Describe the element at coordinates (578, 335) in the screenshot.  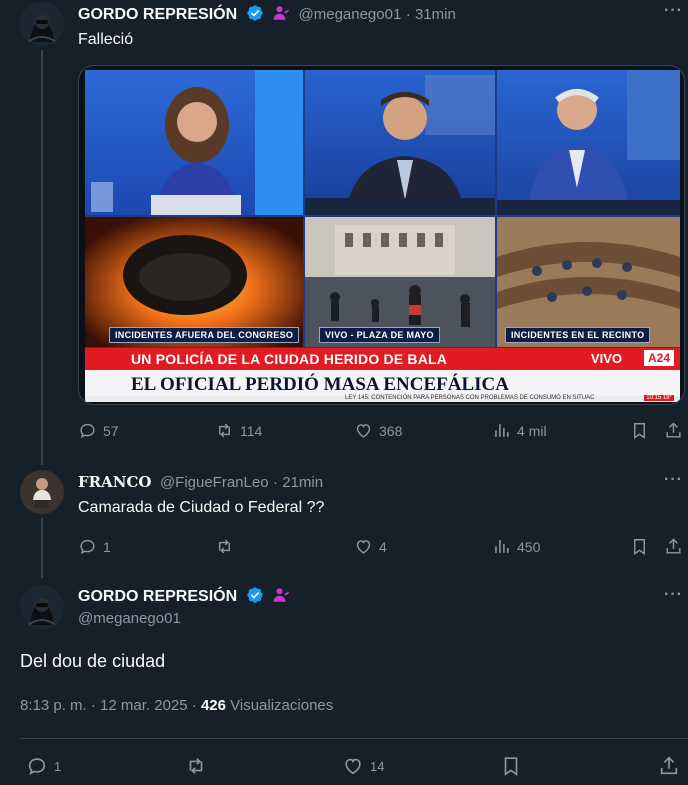
I see `media-tag-right: INCIDENTES EN EL RECINTO` at that location.